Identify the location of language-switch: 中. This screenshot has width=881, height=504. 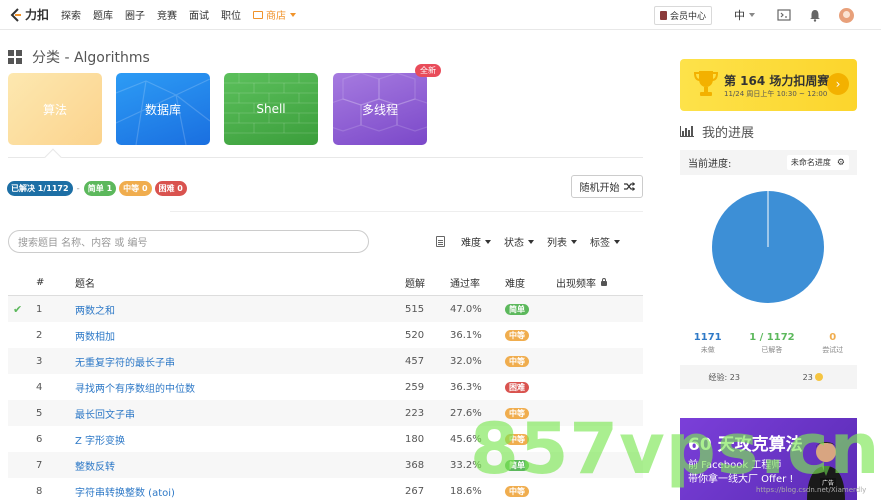
(744, 15).